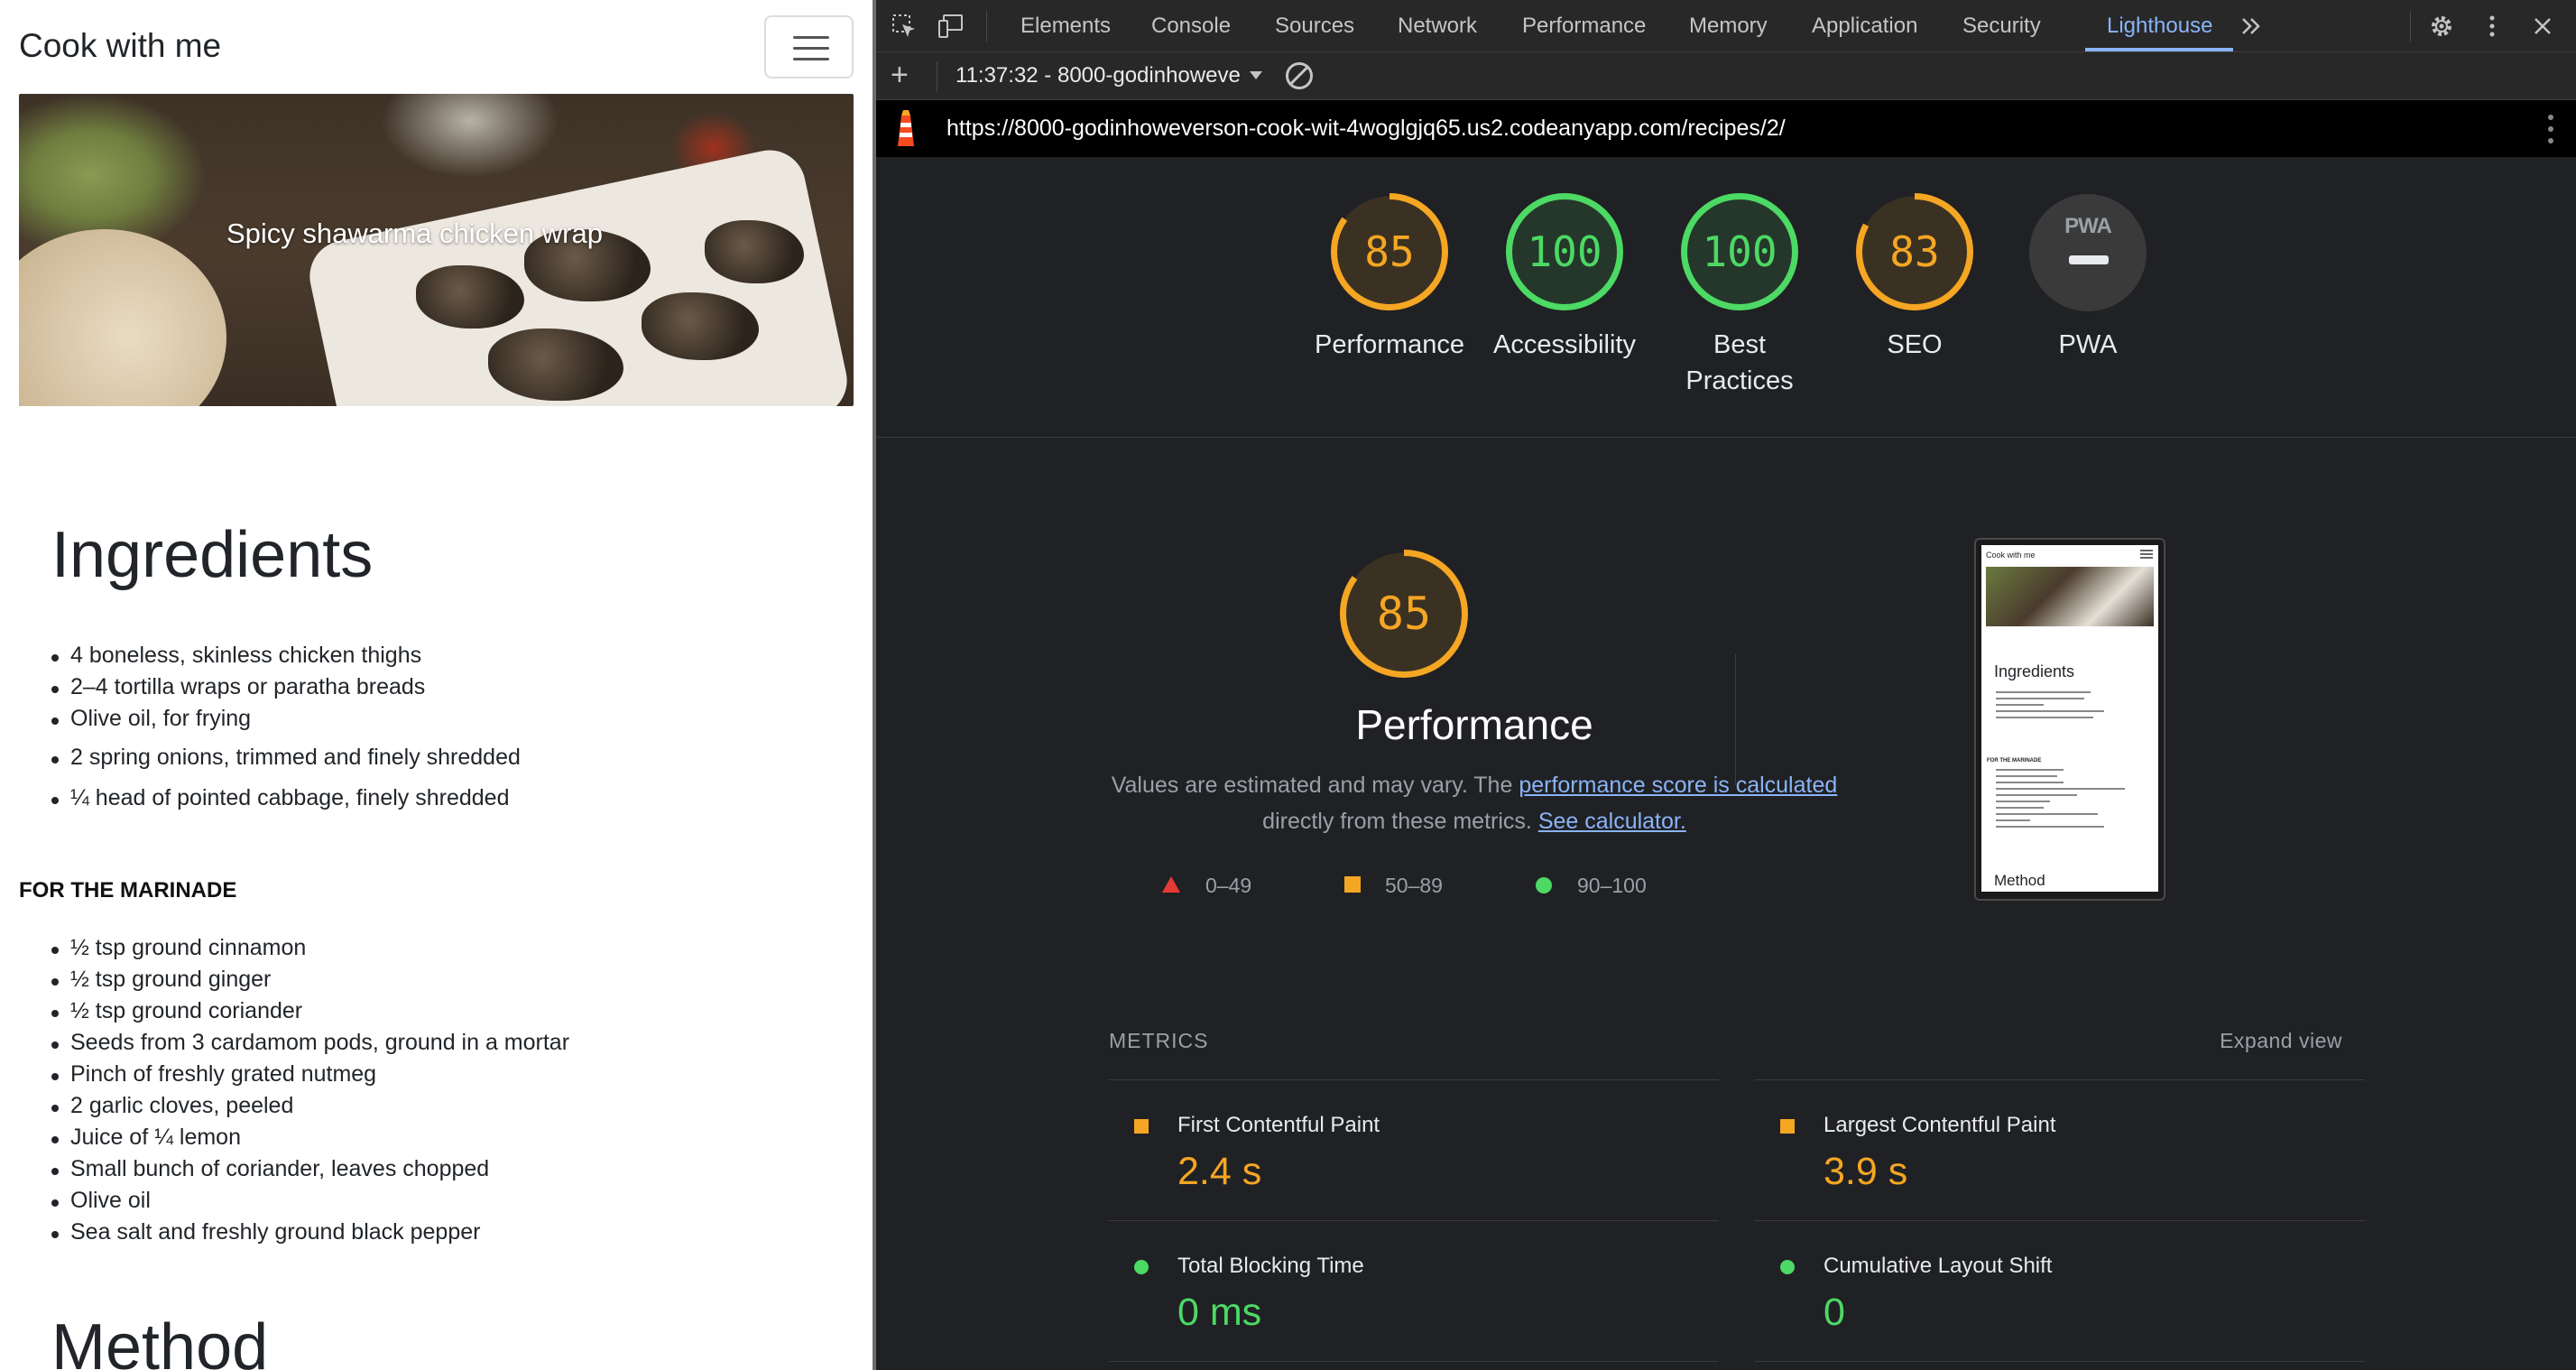  I want to click on metric-label: Largest Contentful Paint, so click(1940, 1125).